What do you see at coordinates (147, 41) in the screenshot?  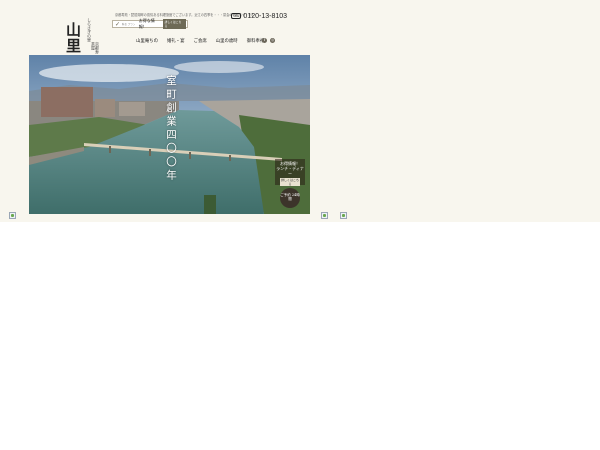 I see `nav-item: 山里庵ちの` at bounding box center [147, 41].